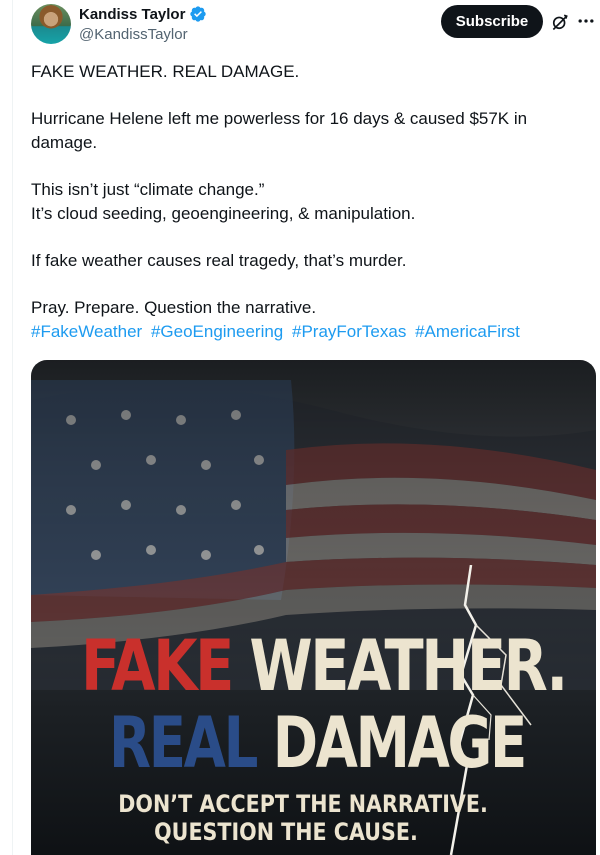 The image size is (600, 855). I want to click on grok-icon, so click(560, 22).